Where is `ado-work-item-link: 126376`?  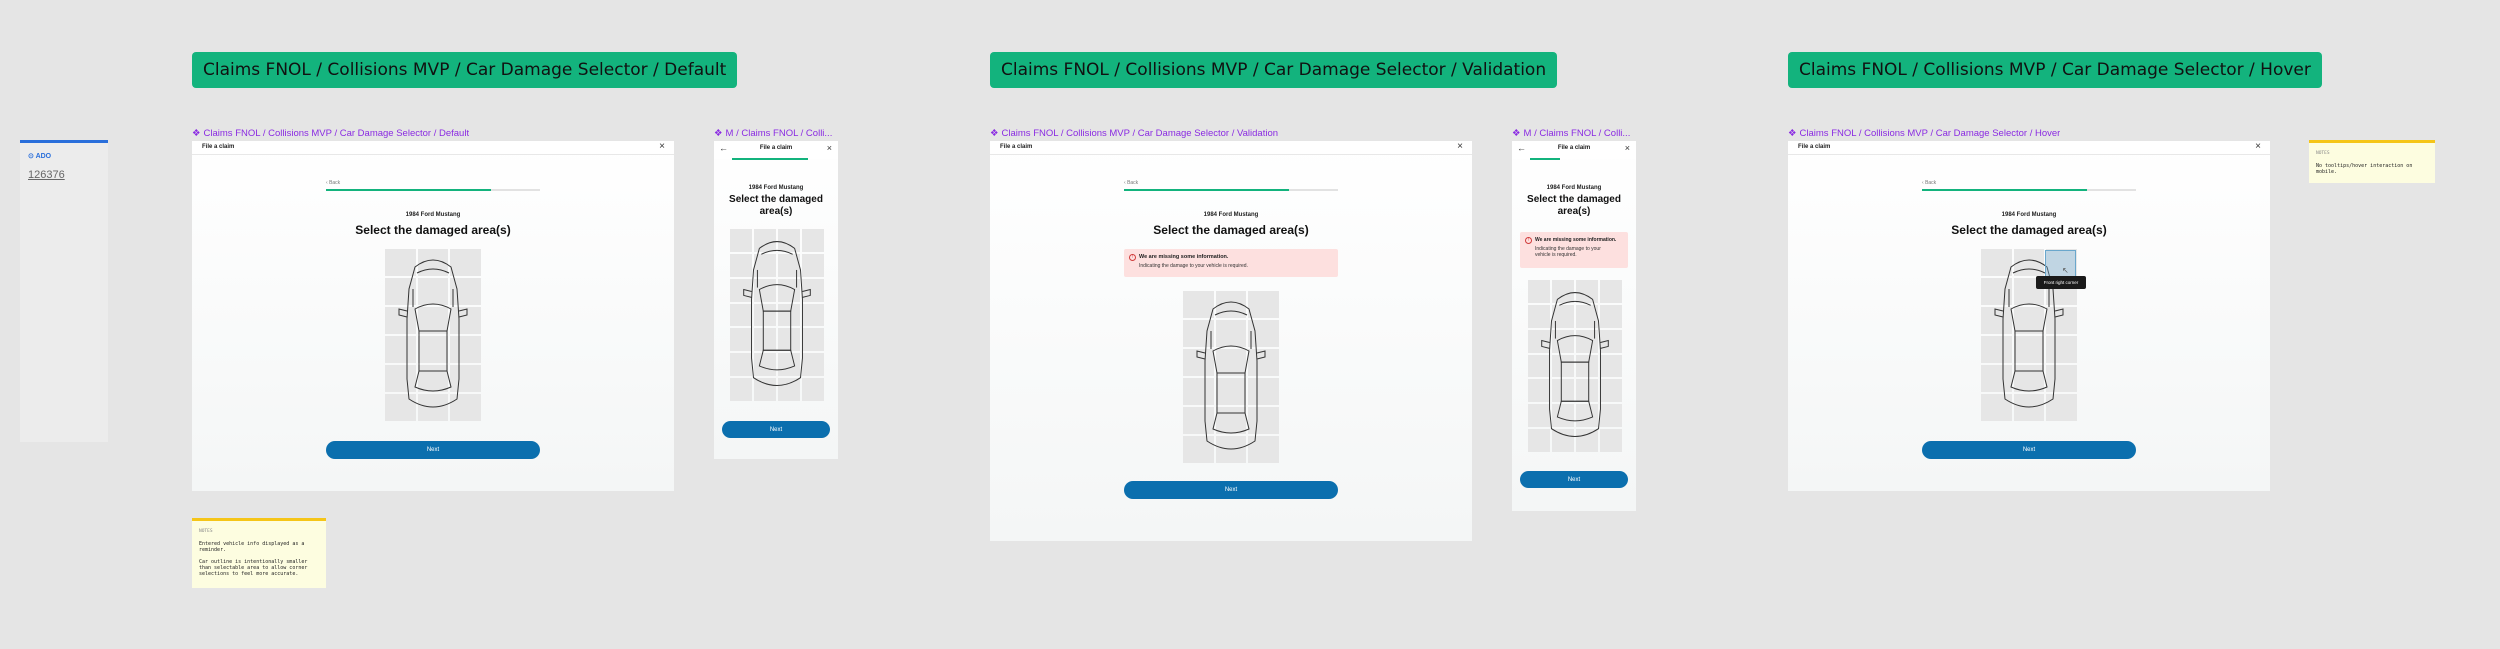
ado-work-item-link: 126376 is located at coordinates (46, 175).